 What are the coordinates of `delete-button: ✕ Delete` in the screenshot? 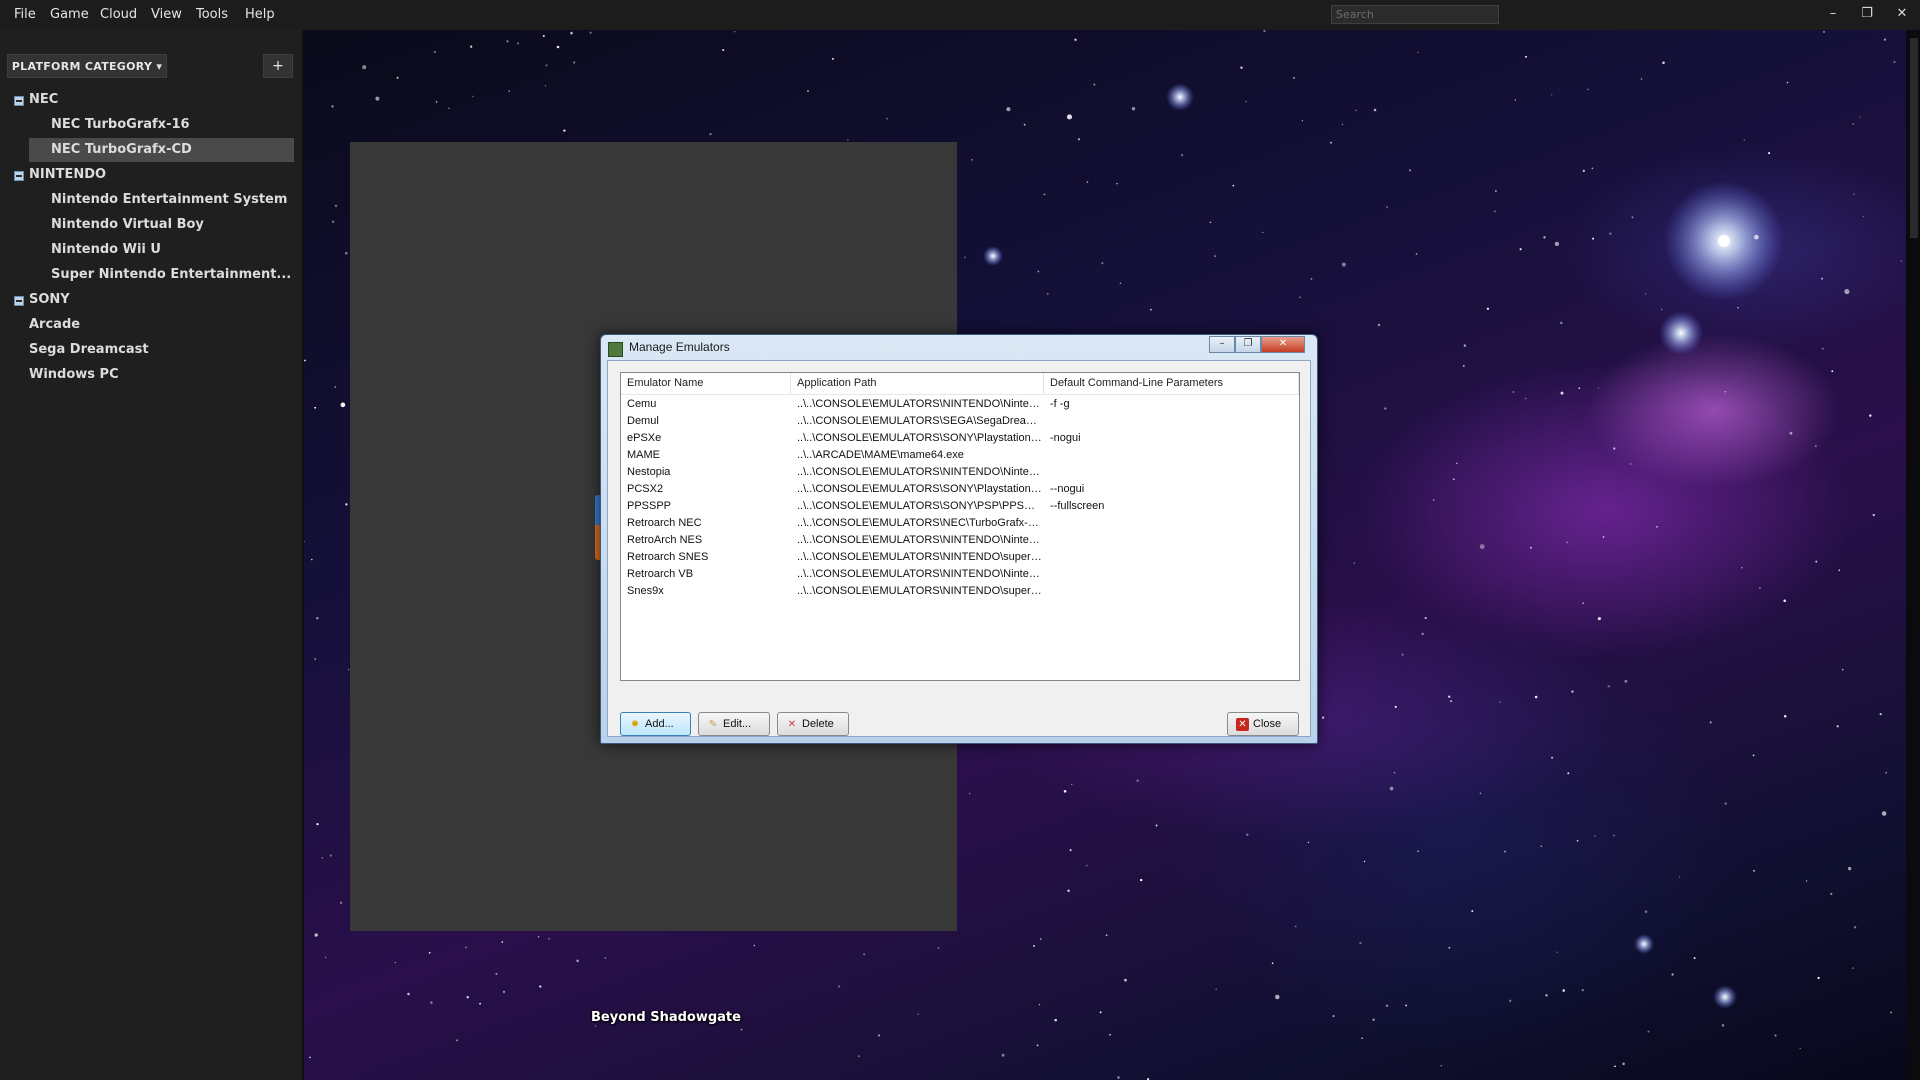 It's located at (813, 724).